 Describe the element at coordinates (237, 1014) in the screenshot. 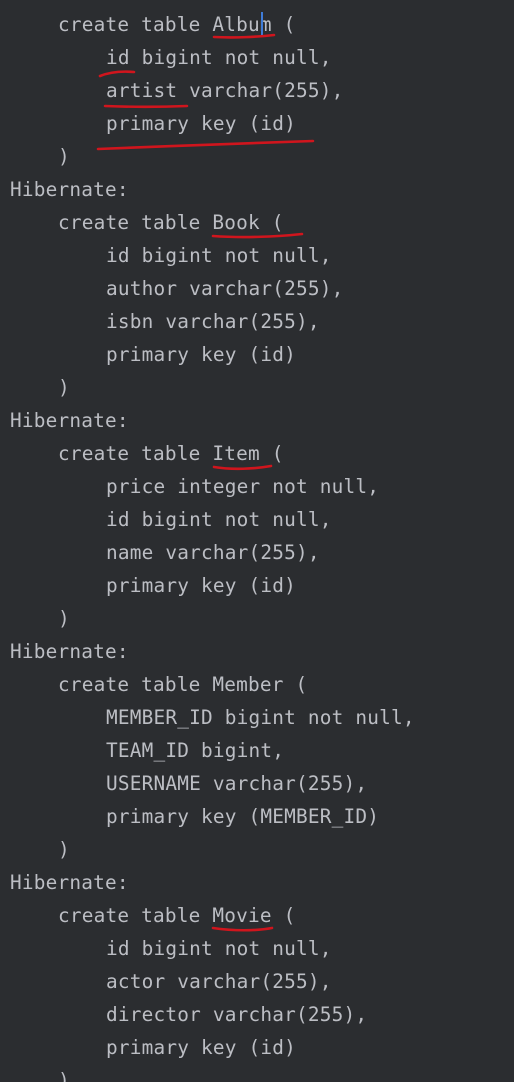

I see `sql-line: director varchar(255),` at that location.